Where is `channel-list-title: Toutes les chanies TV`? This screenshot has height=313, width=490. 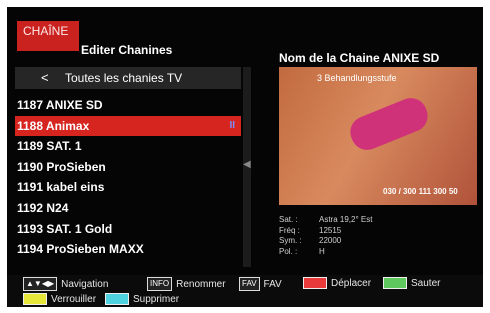 channel-list-title: Toutes les chanies TV is located at coordinates (124, 78).